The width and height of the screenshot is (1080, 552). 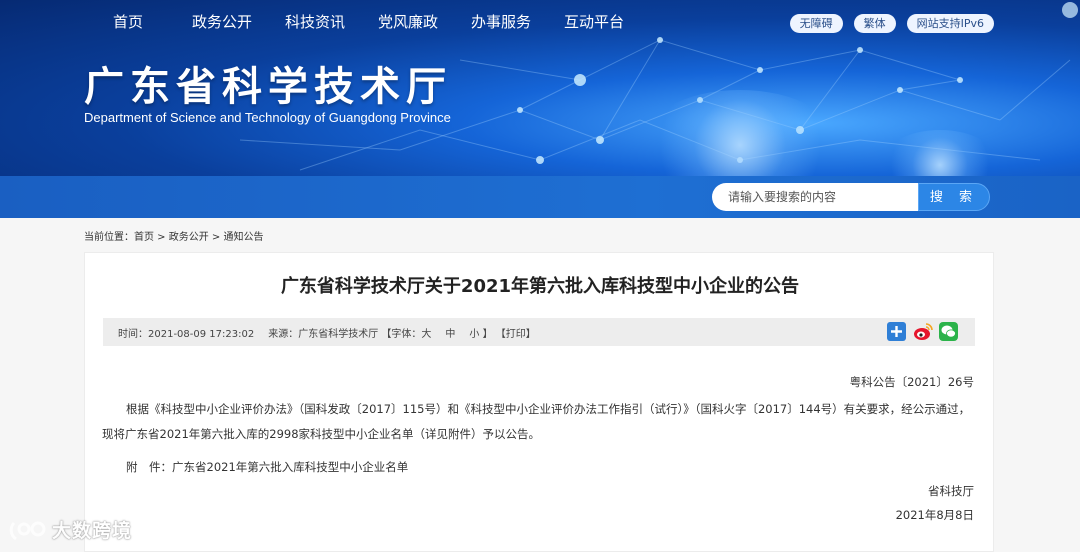 I want to click on search-button: 搜 索, so click(x=954, y=197).